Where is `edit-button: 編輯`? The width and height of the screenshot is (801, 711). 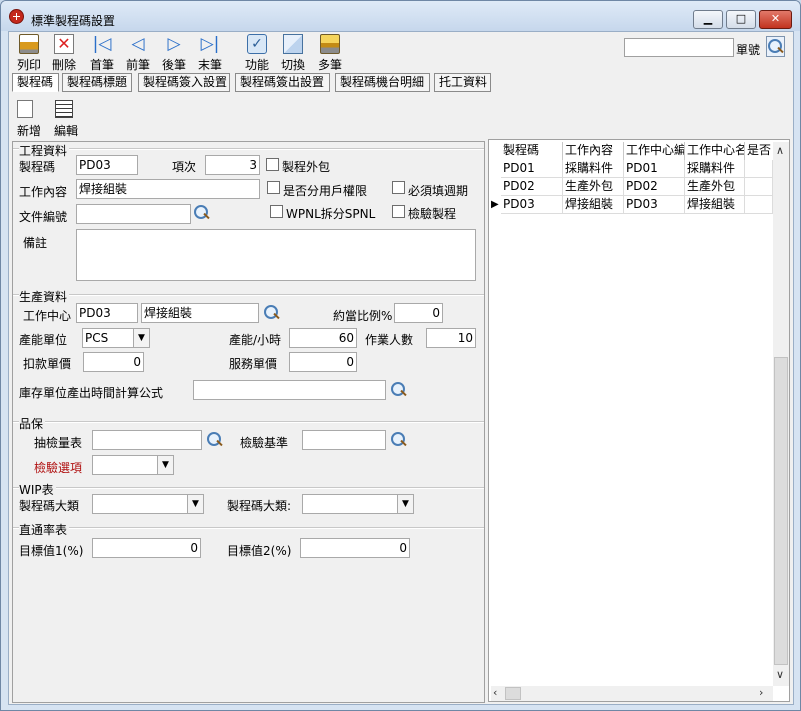 edit-button: 編輯 is located at coordinates (66, 120).